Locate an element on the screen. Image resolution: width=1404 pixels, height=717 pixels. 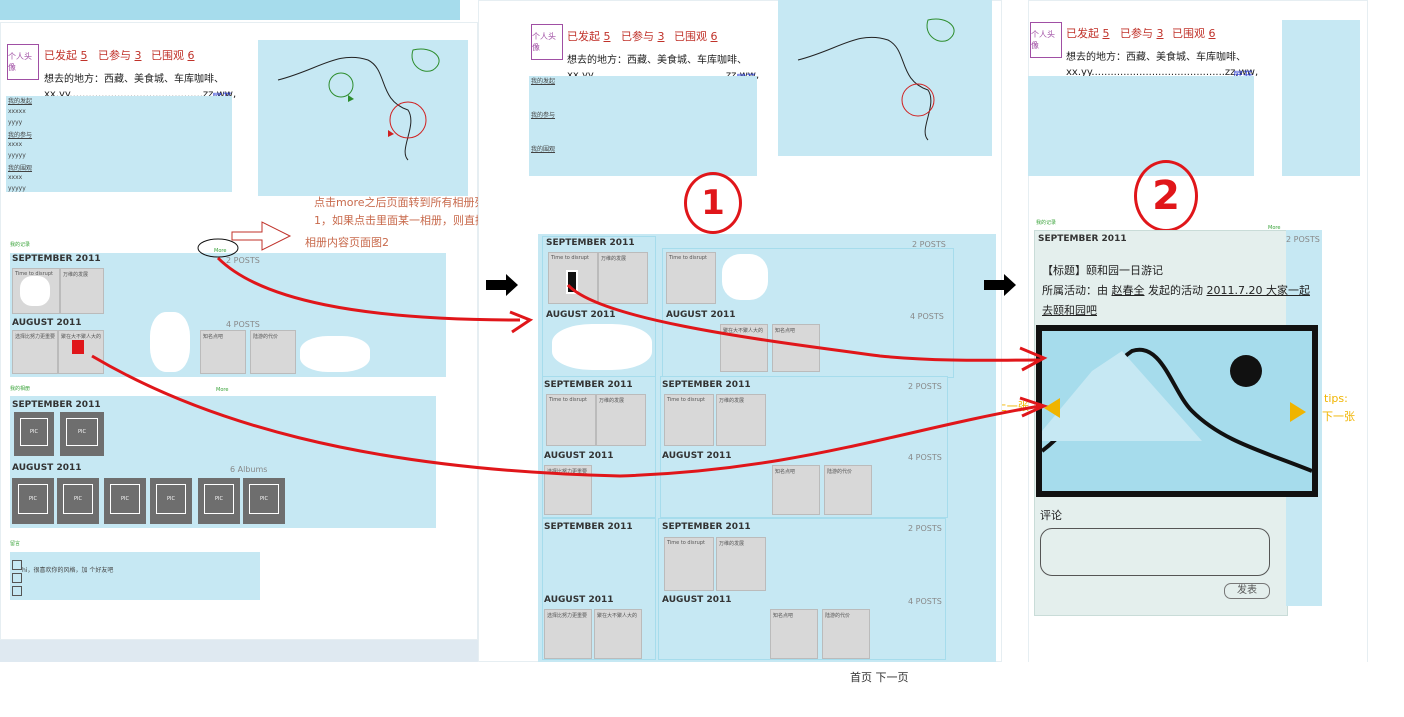
selected-album-marker is located at coordinates (572, 282).